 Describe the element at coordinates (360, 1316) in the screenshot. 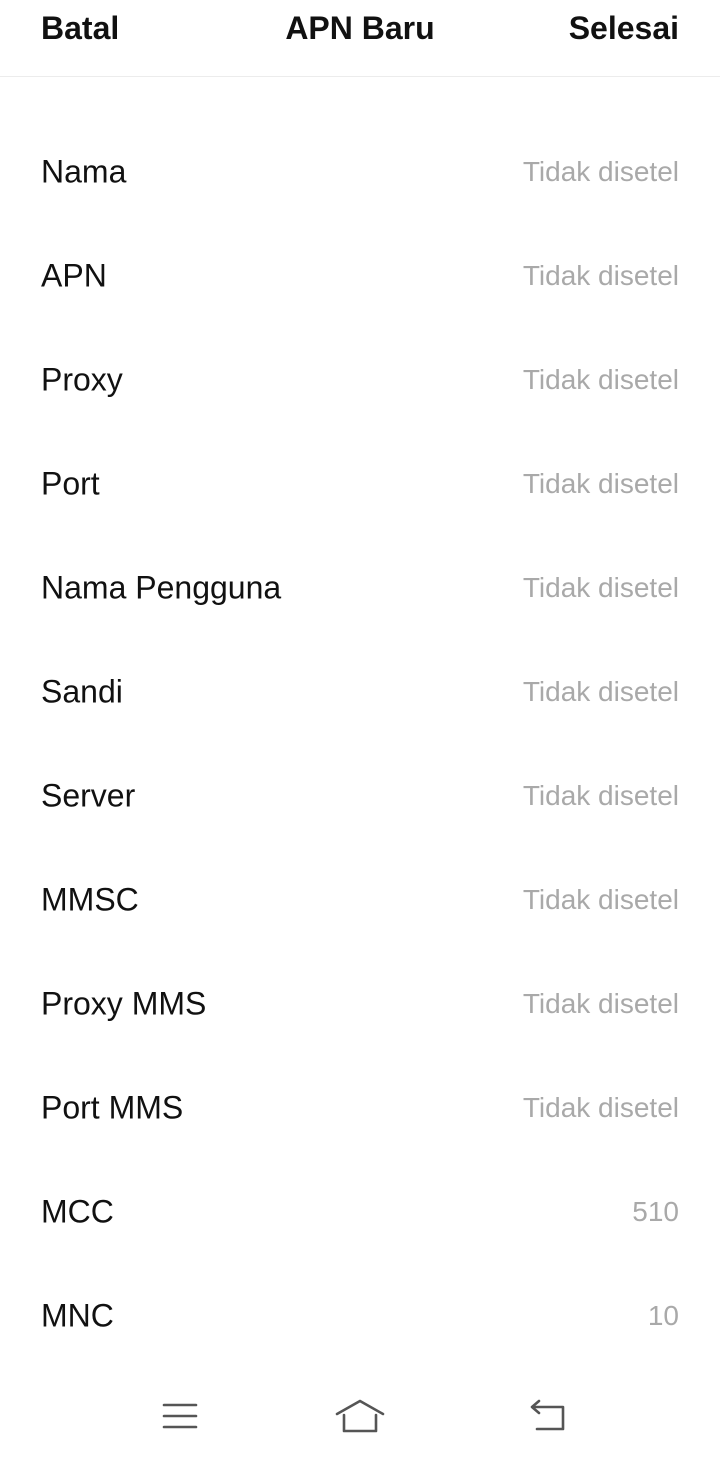

I see `field-row-mnc: MNC 10` at that location.